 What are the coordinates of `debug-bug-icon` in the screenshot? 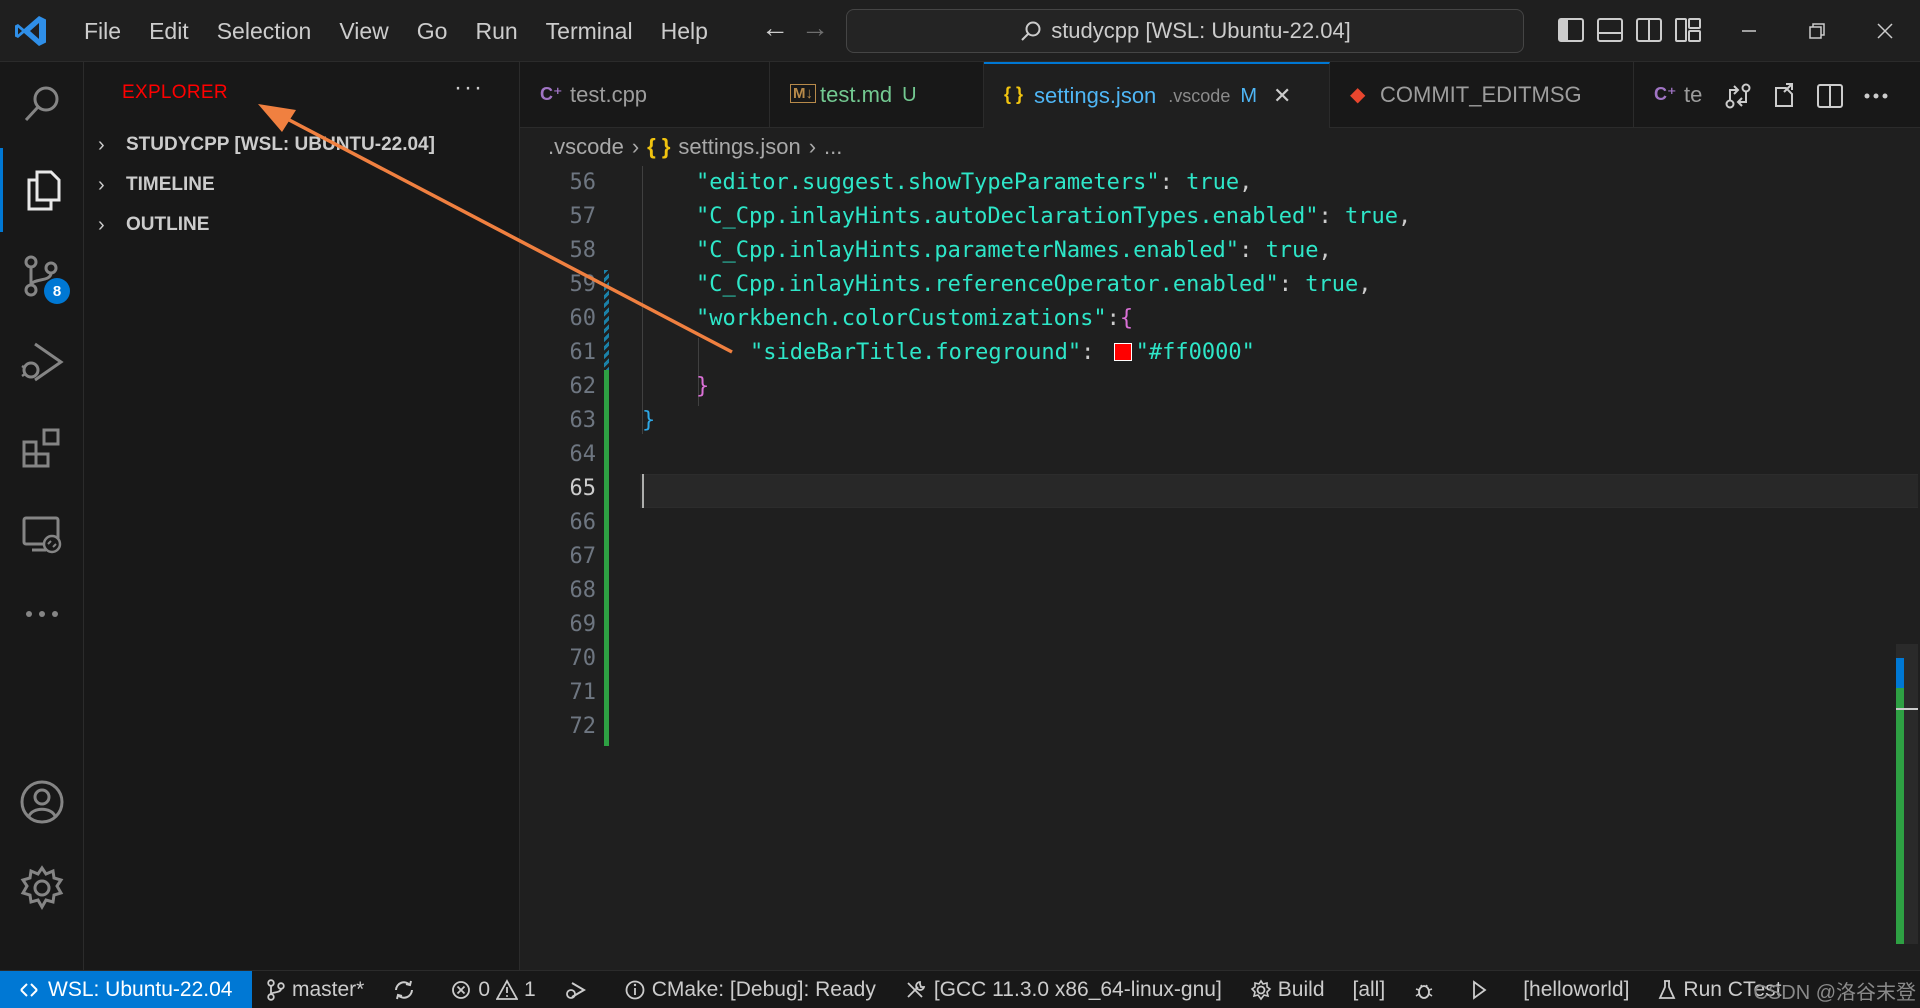 It's located at (1427, 989).